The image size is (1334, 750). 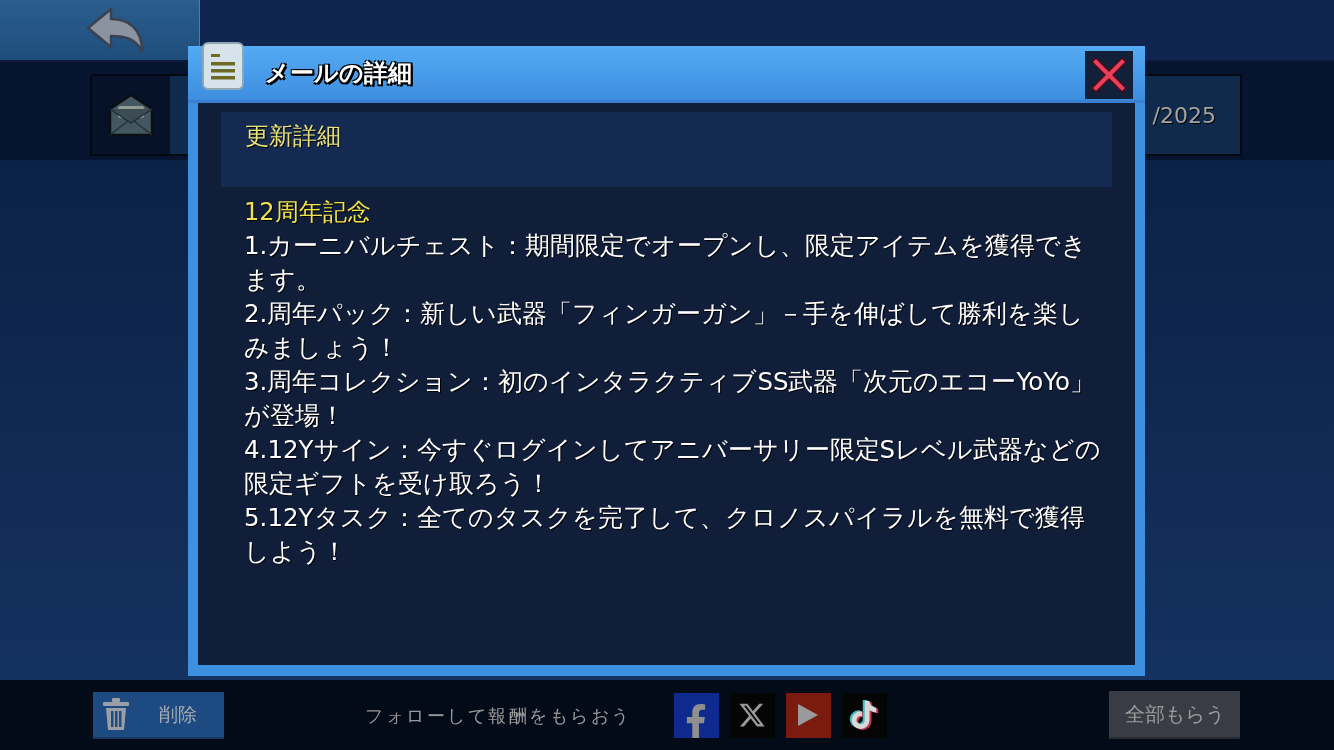 I want to click on dialog-title: メールの詳細, so click(x=338, y=73).